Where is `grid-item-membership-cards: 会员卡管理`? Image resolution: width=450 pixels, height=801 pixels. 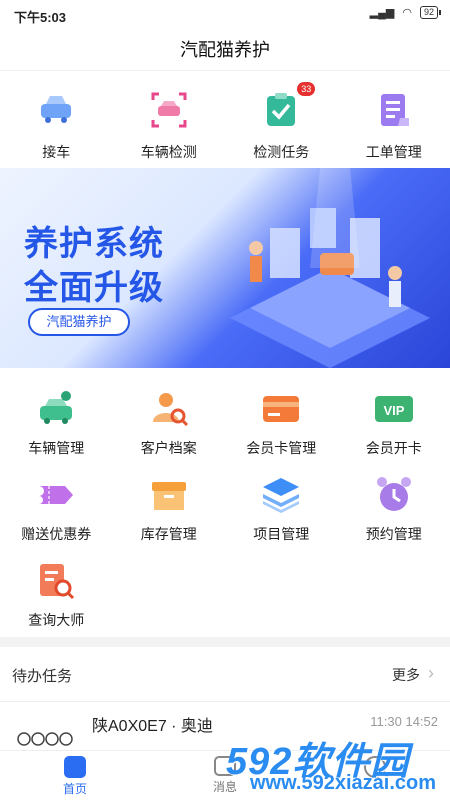 grid-item-membership-cards: 会员卡管理 is located at coordinates (281, 421).